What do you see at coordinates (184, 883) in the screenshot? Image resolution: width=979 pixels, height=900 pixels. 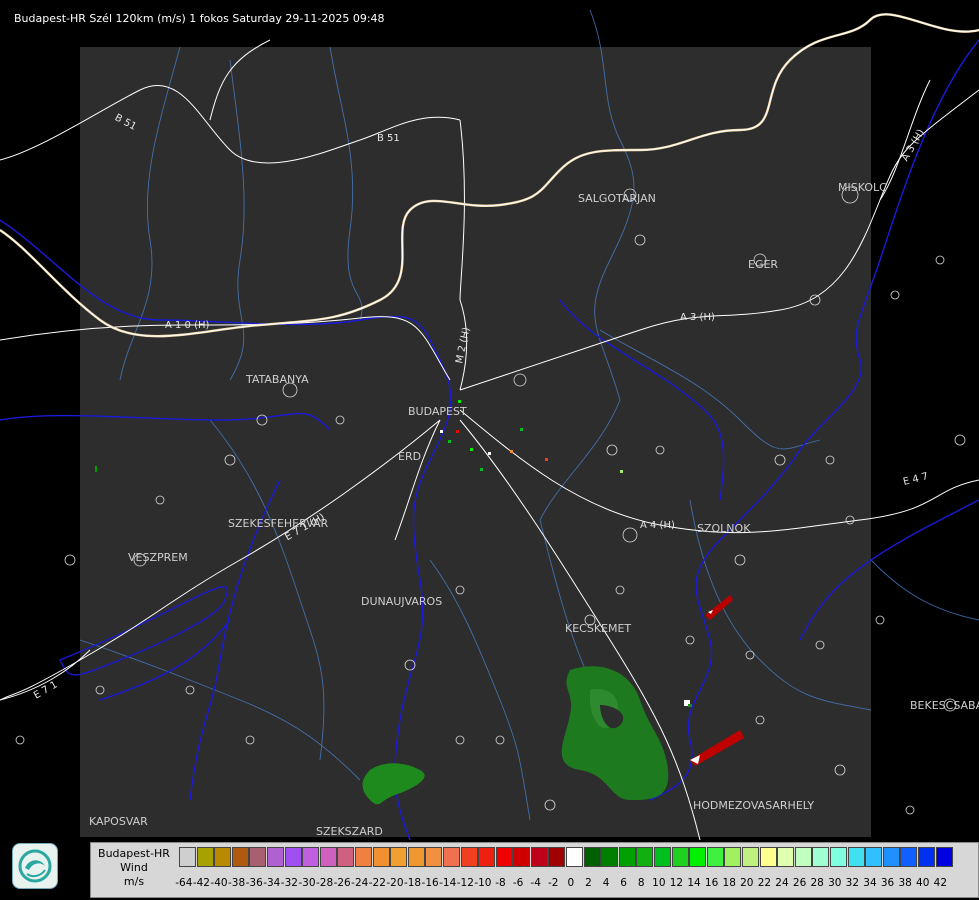 I see `legend-tick-label: -64` at bounding box center [184, 883].